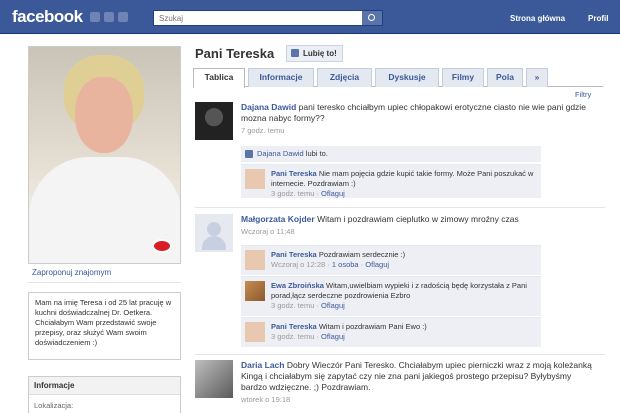 This screenshot has width=620, height=413. Describe the element at coordinates (162, 246) in the screenshot. I see `dr-oetker-badge-icon` at that location.